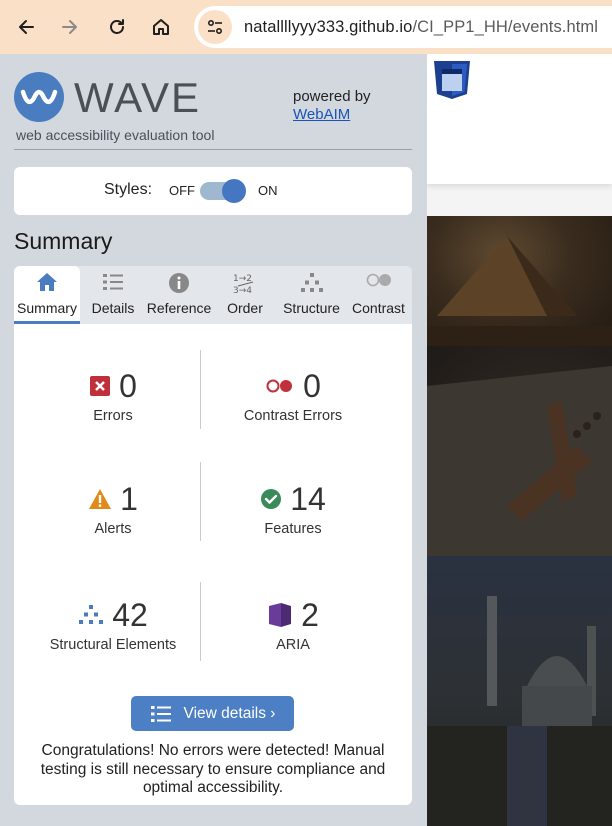  Describe the element at coordinates (293, 645) in the screenshot. I see `aria-label: ARIA` at that location.